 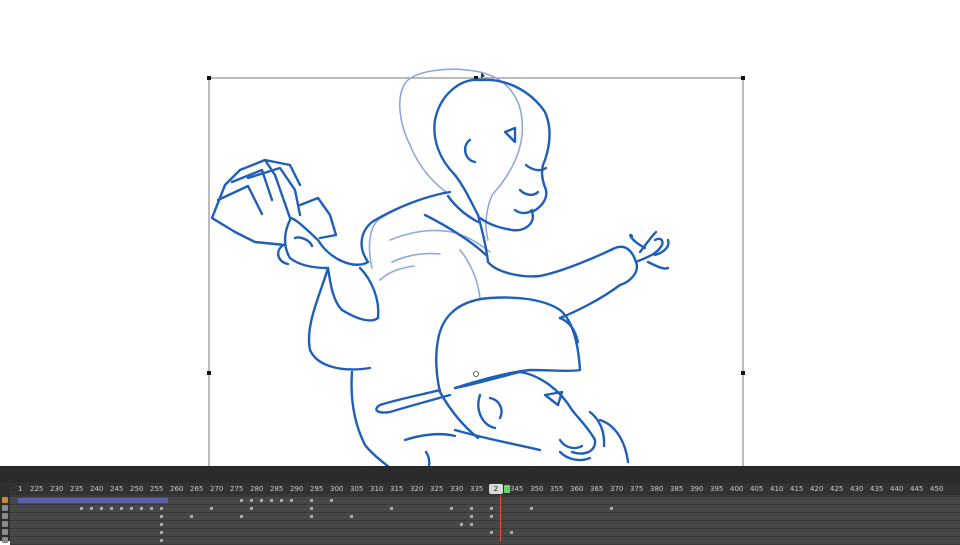 What do you see at coordinates (507, 489) in the screenshot?
I see `frame-range-end-marker` at bounding box center [507, 489].